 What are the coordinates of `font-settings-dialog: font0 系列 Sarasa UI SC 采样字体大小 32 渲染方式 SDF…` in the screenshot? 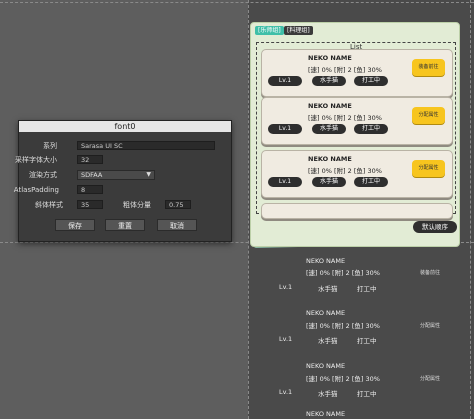 It's located at (123, 181).